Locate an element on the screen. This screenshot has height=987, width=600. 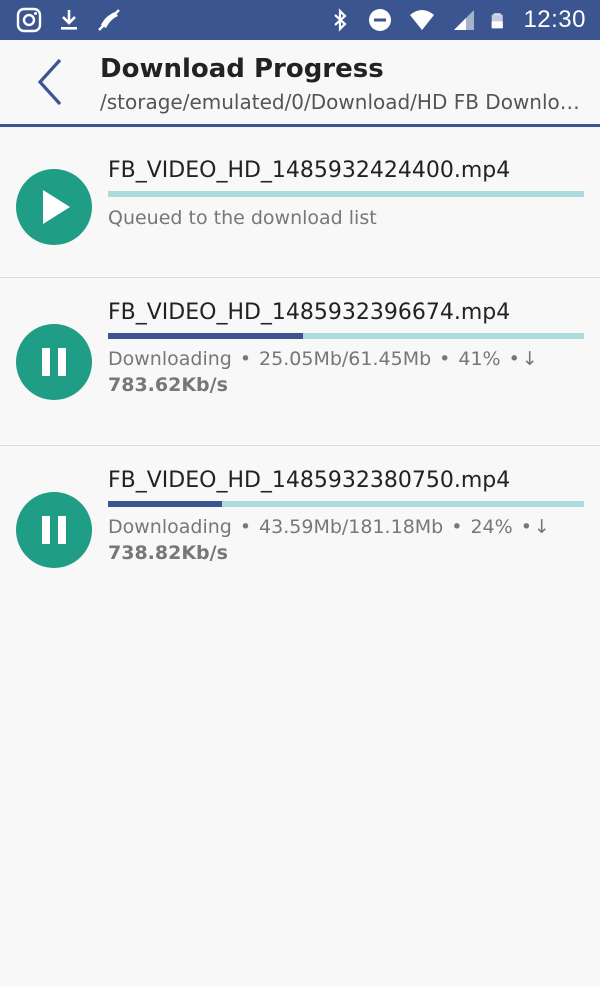
status-text: Downloading • 25.05Mb/61.45Mb • 41% • ↓ is located at coordinates (348, 359).